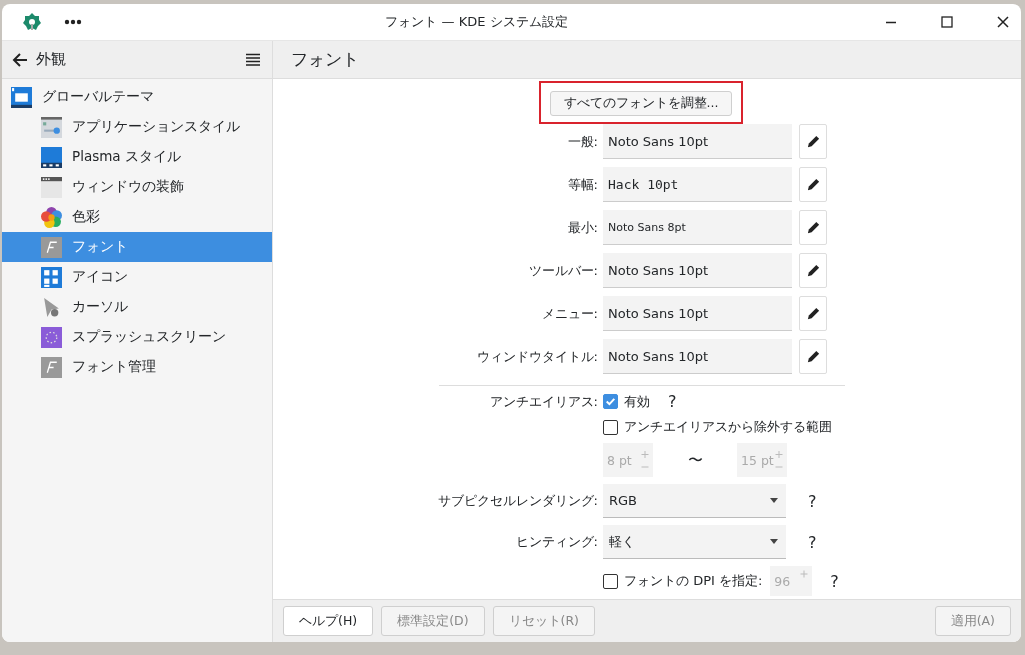 This screenshot has height=655, width=1025. Describe the element at coordinates (697, 227) in the screenshot. I see `font-field: Noto Sans 8pt` at that location.